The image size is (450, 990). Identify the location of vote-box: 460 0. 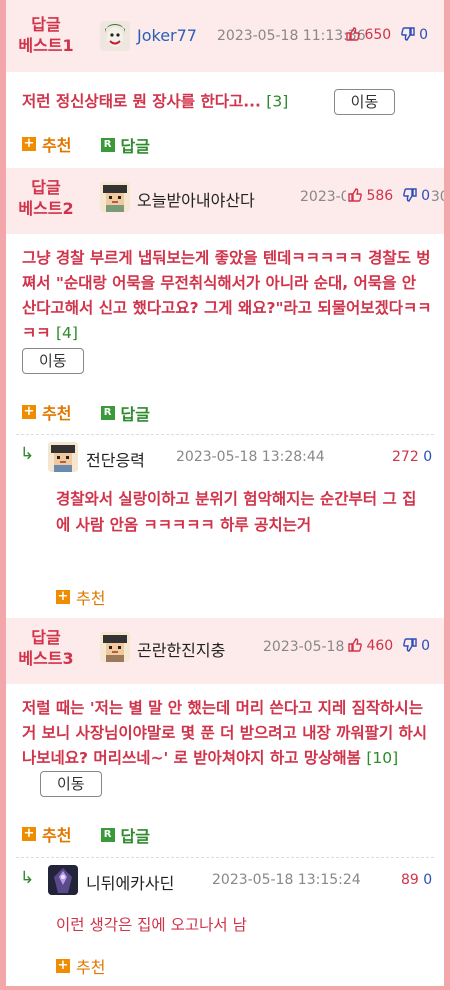
(388, 647).